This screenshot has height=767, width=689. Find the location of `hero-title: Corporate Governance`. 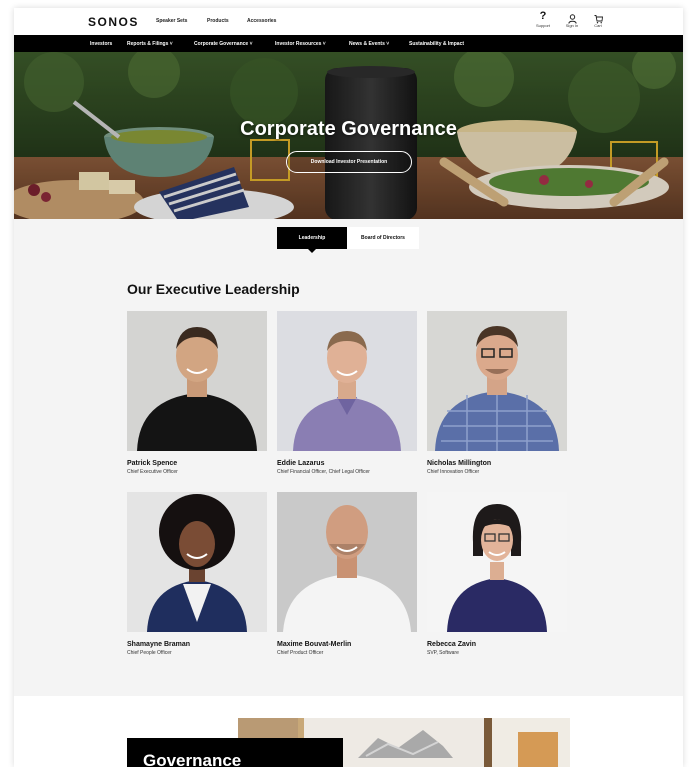

hero-title: Corporate Governance is located at coordinates (348, 129).